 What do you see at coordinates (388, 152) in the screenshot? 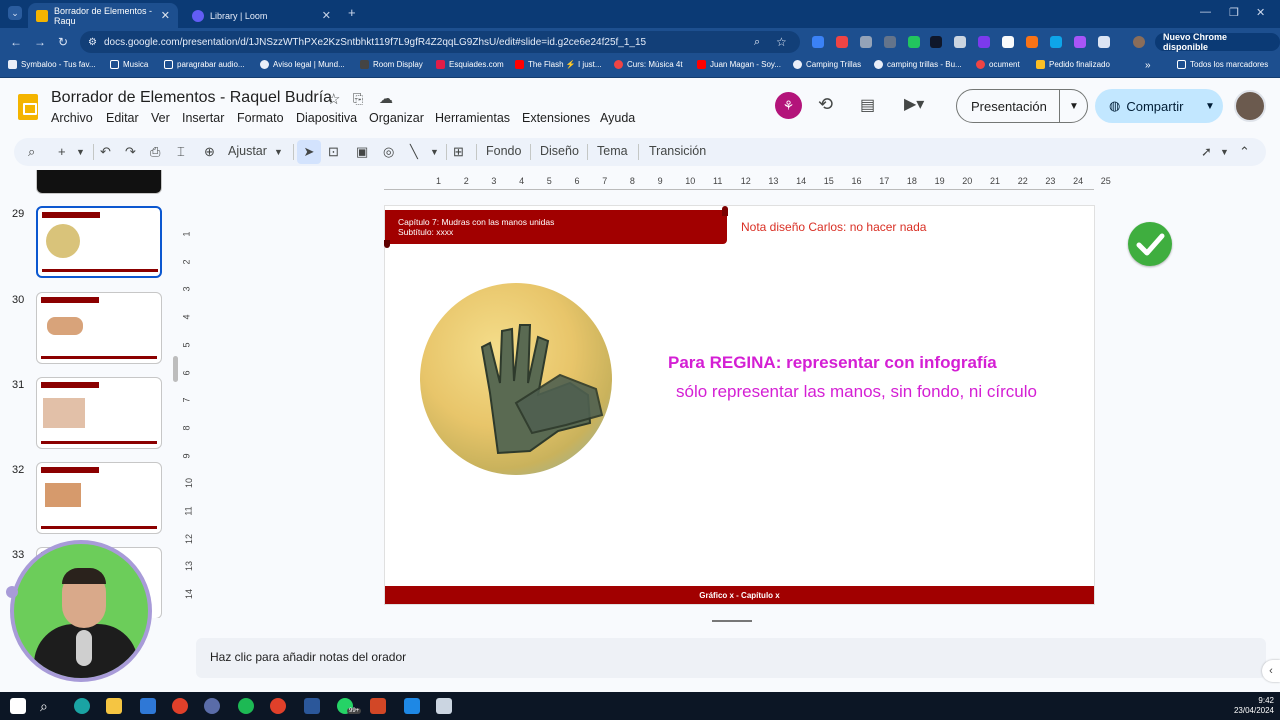
I see `shape-icon: ◎` at bounding box center [388, 152].